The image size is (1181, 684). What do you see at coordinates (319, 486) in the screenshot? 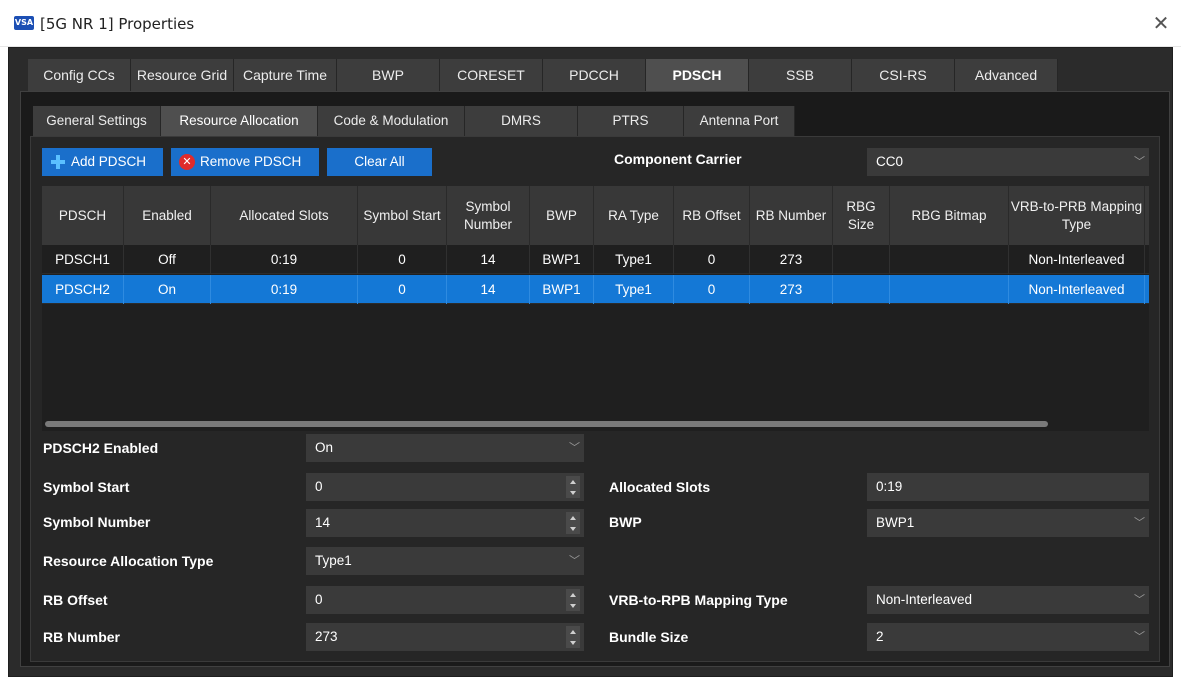
I see `symbol-start-value: 0` at bounding box center [319, 486].